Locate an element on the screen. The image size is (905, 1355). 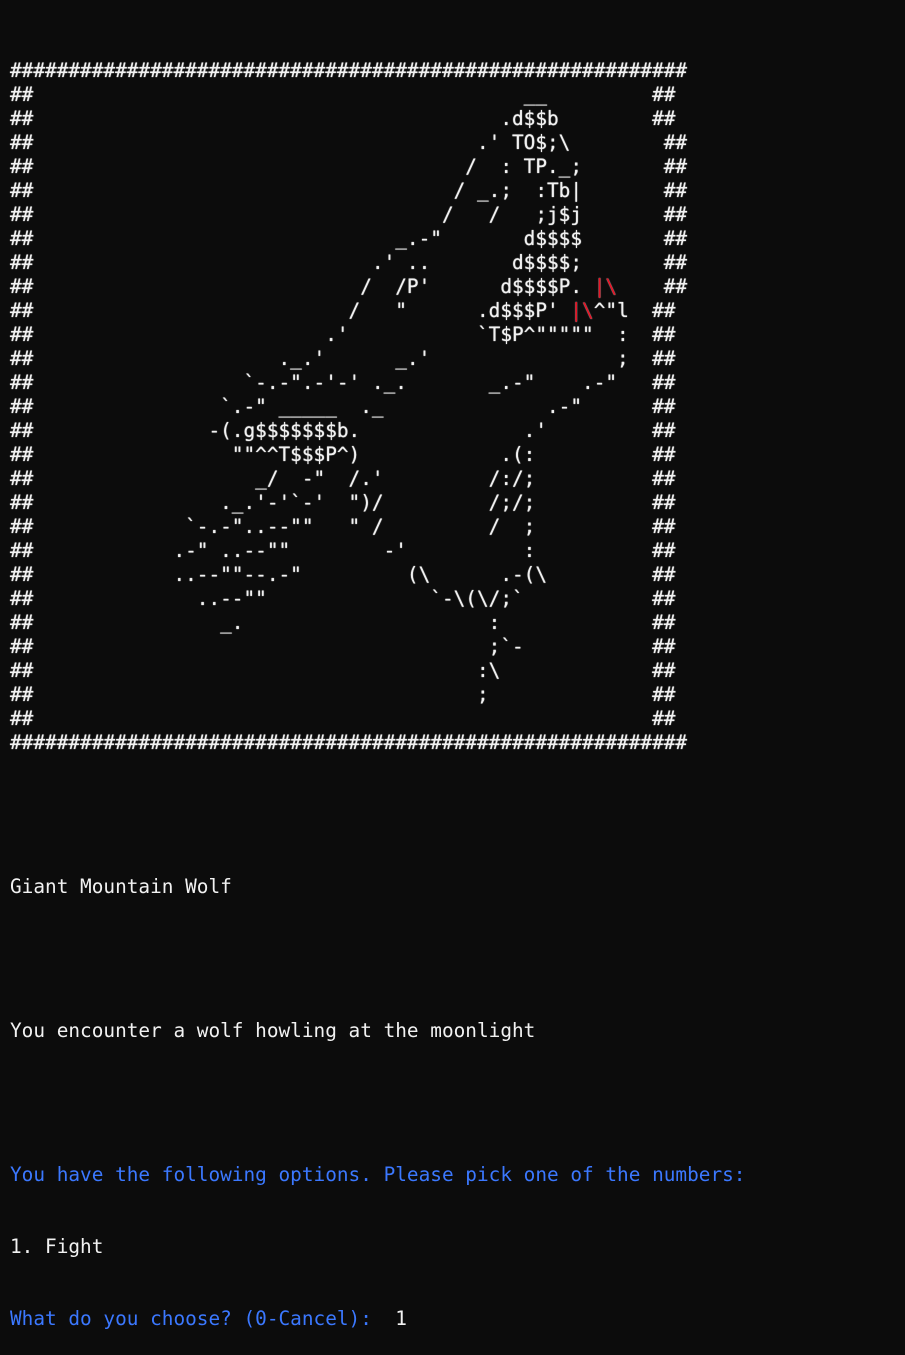
enemy-name: Giant Mountain Wolf is located at coordinates (121, 886).